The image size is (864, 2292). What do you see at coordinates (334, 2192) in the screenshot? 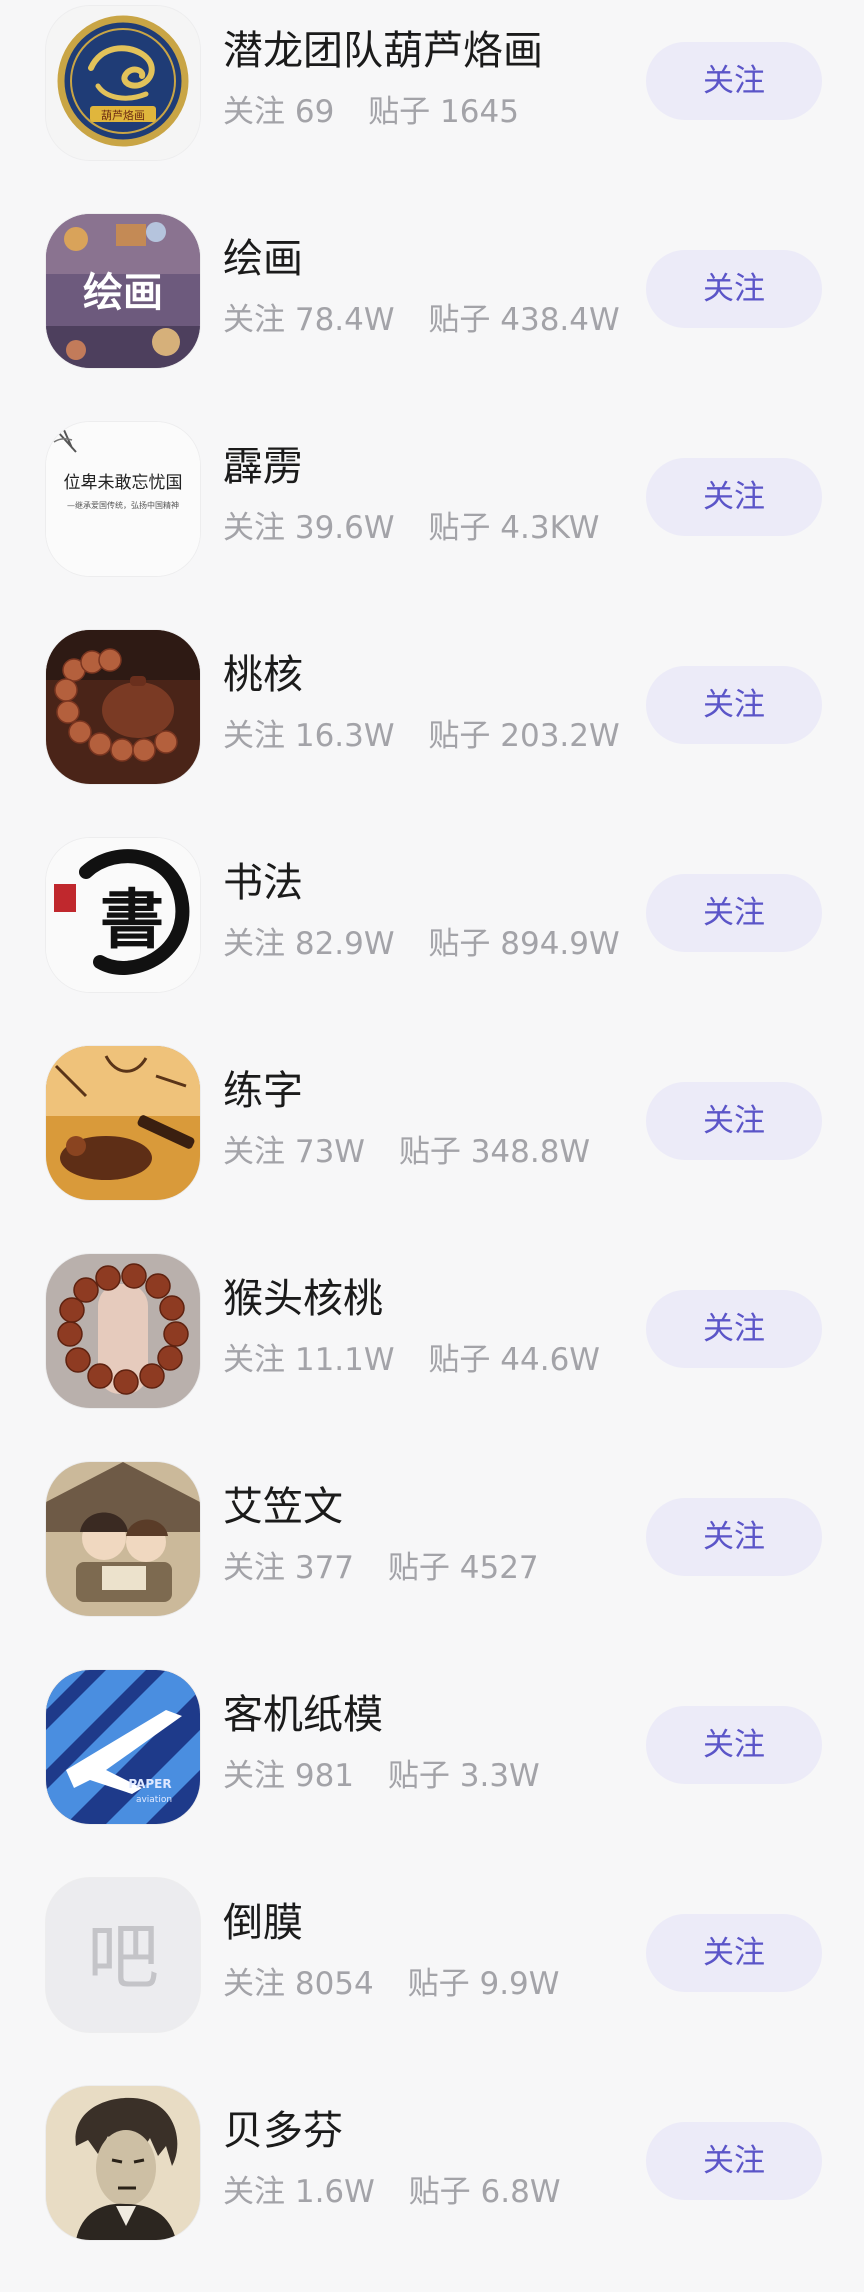
I see `followers-count: 1.6W` at bounding box center [334, 2192].